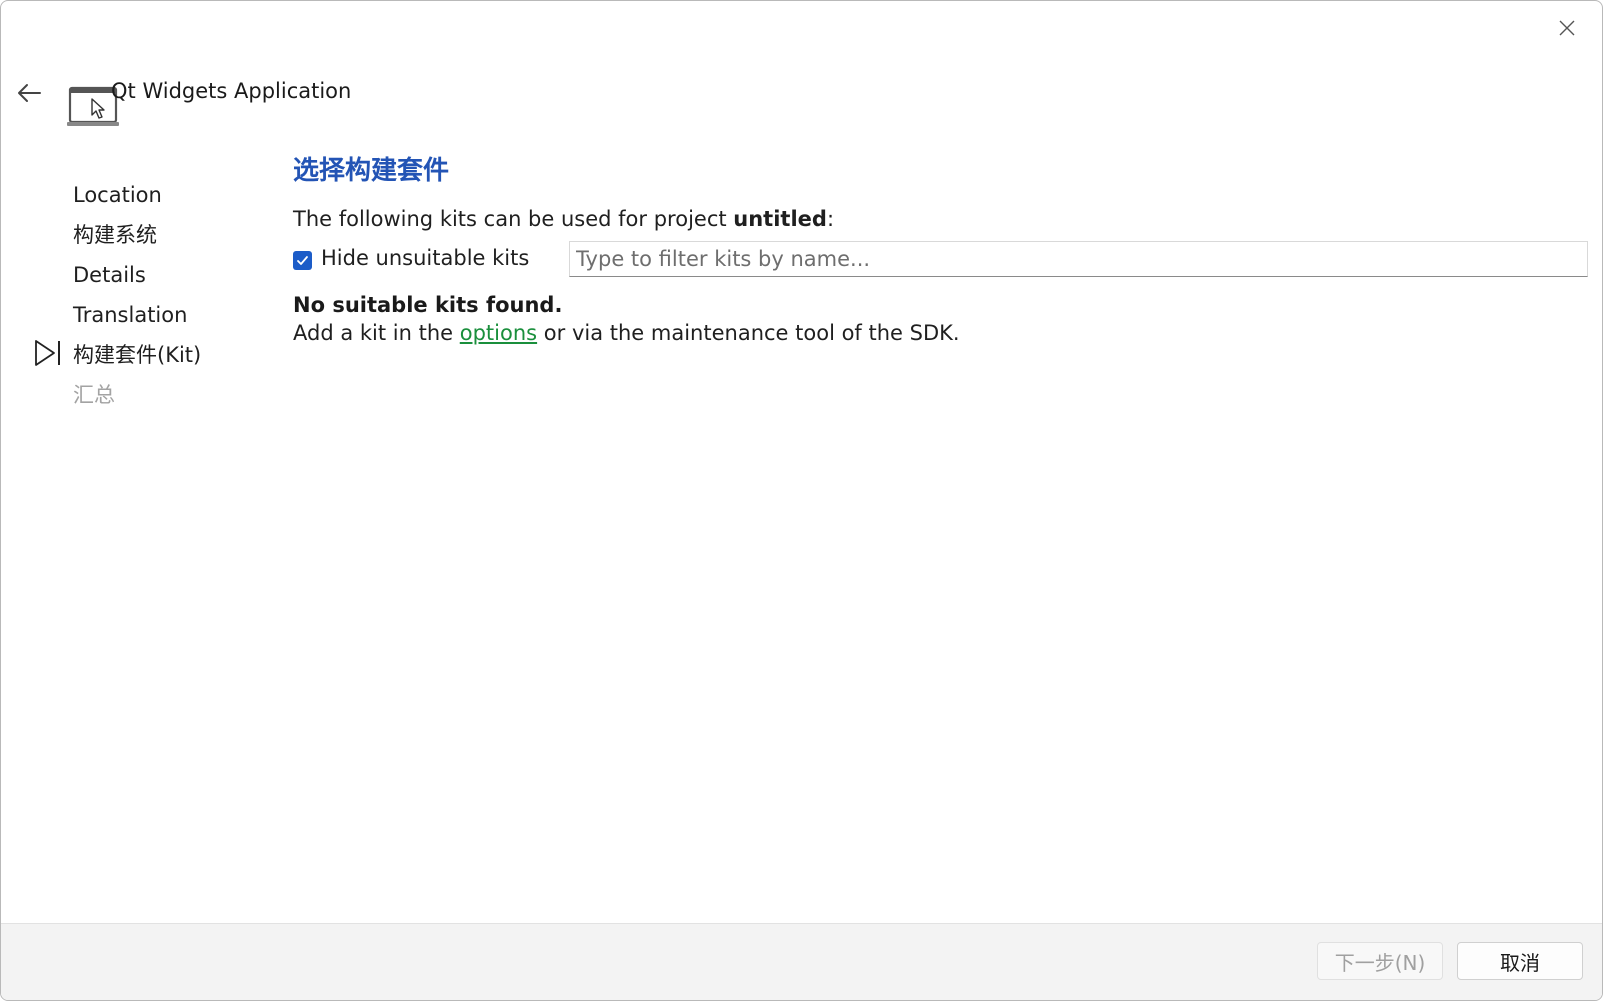  What do you see at coordinates (428, 305) in the screenshot?
I see `no-kits-message: No suitable kits found.` at bounding box center [428, 305].